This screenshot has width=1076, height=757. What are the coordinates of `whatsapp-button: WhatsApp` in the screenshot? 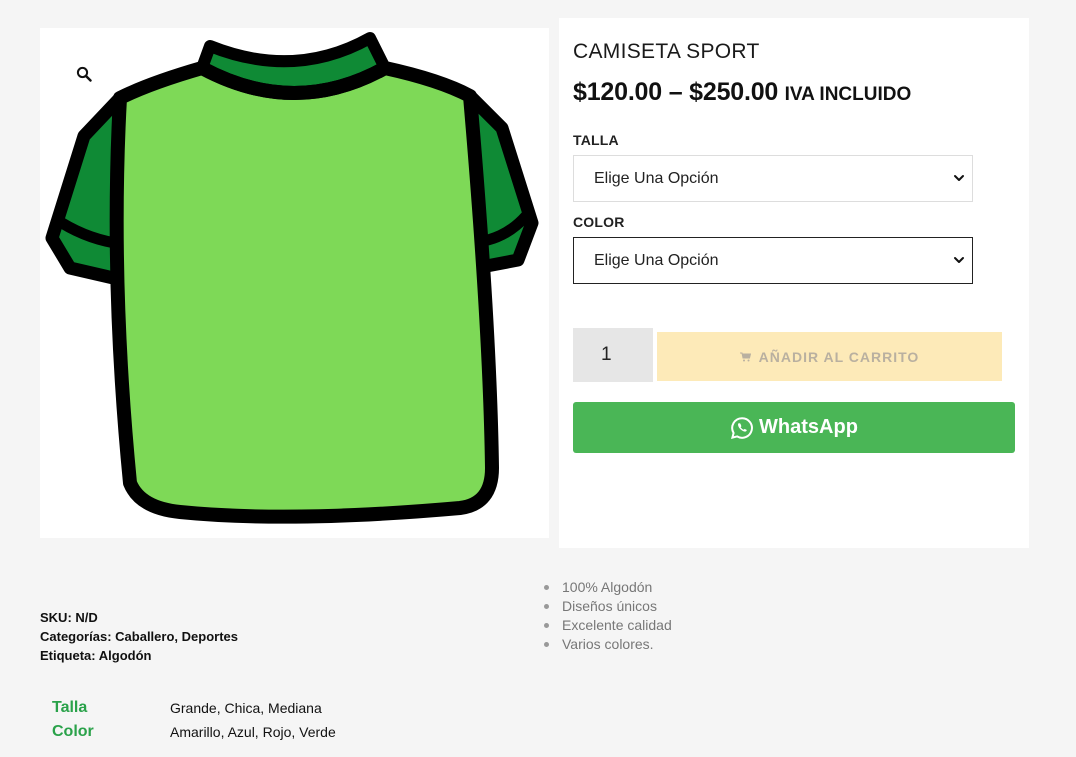 It's located at (794, 427).